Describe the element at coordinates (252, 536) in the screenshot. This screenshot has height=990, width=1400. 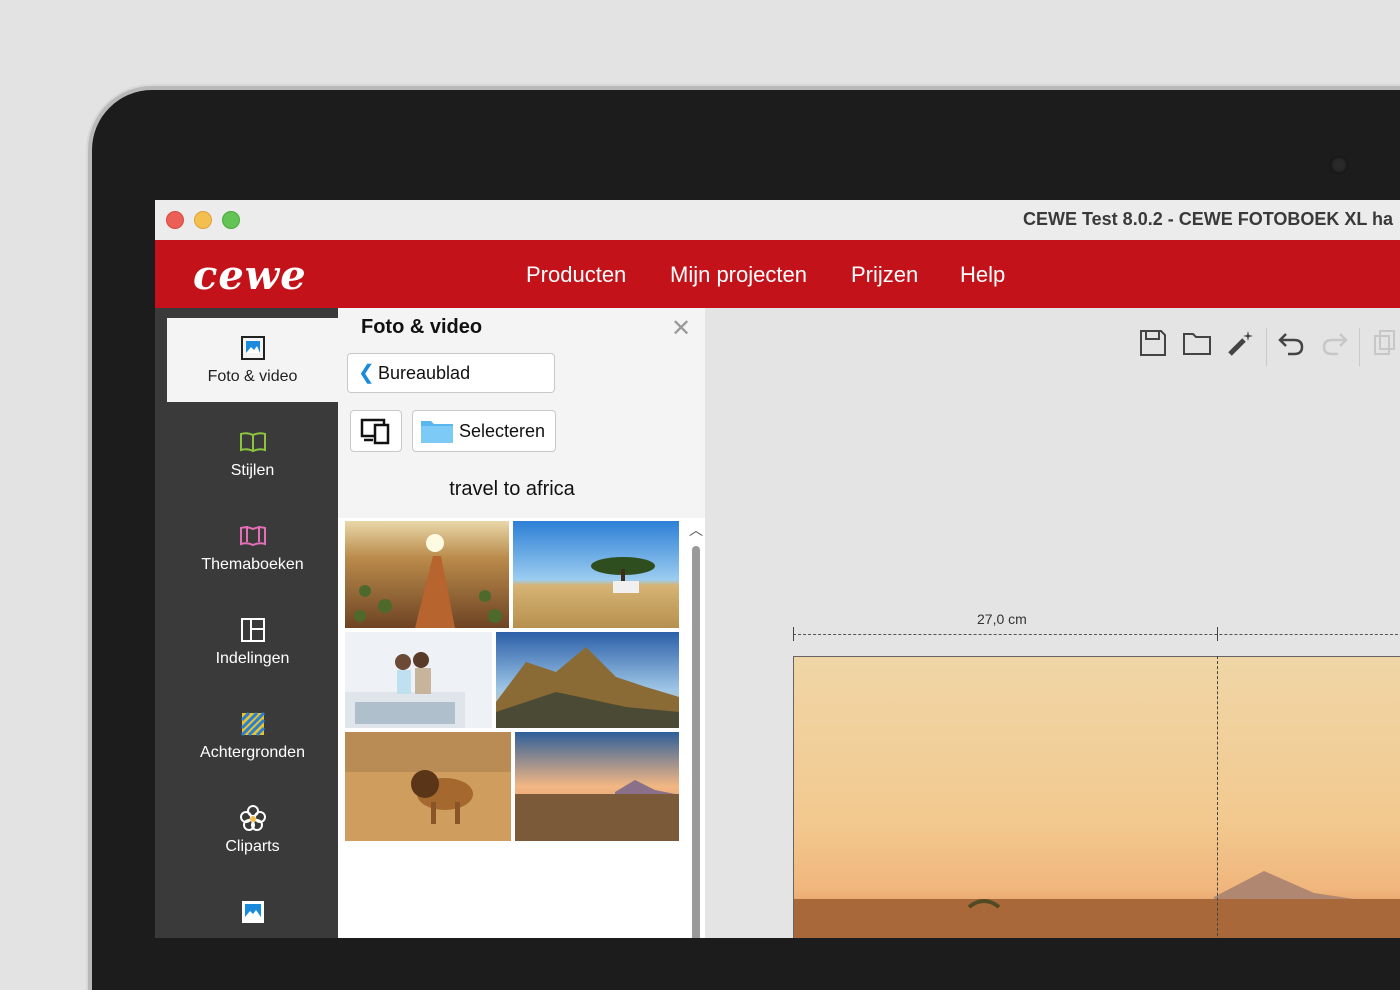
I see `theme-book-icon` at that location.